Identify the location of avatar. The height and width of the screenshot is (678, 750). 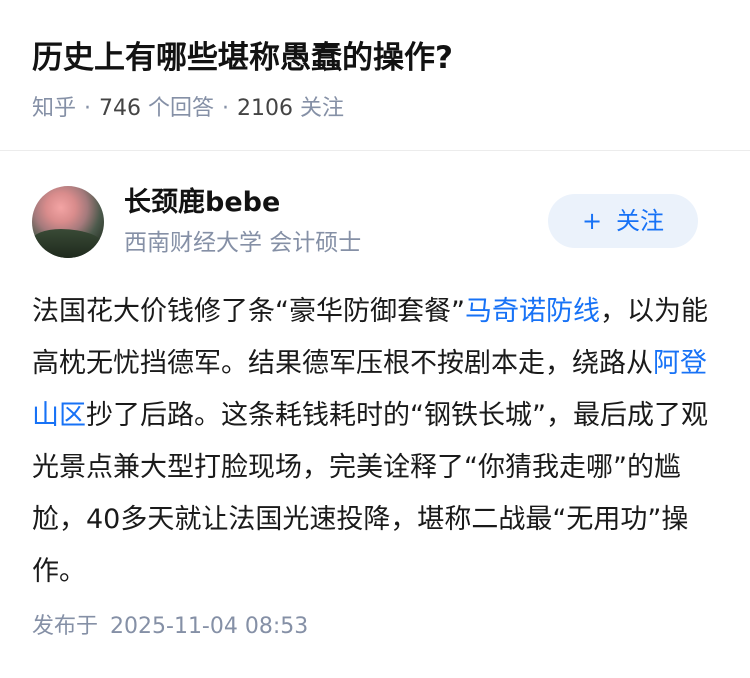
(68, 222).